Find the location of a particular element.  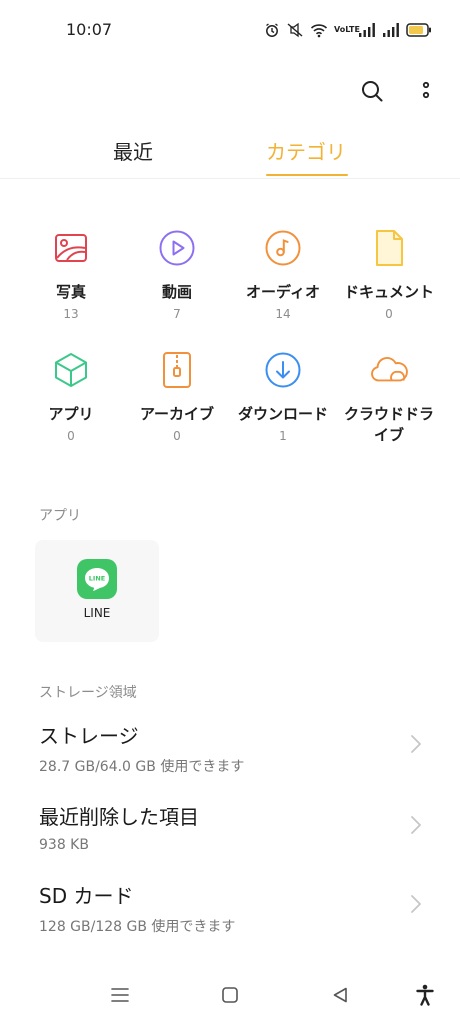

apps-section-label: アプリ is located at coordinates (60, 516).